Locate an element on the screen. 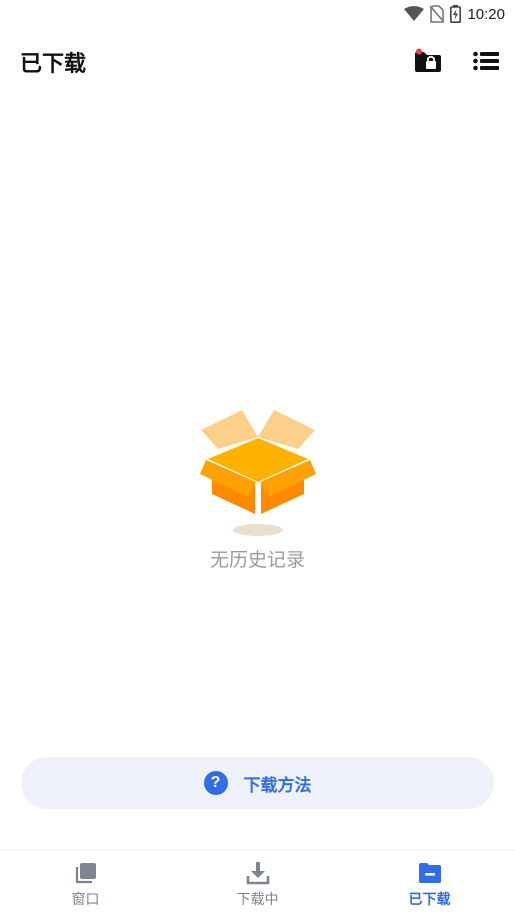 The width and height of the screenshot is (515, 916). list-icon is located at coordinates (486, 61).